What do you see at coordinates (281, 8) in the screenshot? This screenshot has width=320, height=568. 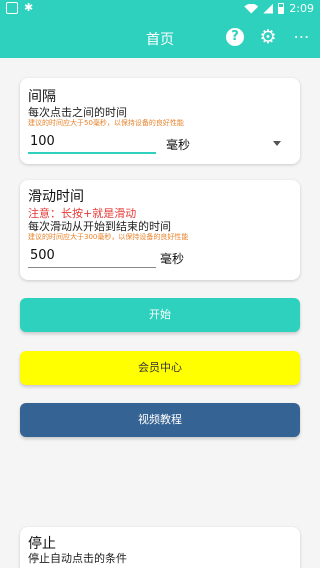 I see `battery-icon` at bounding box center [281, 8].